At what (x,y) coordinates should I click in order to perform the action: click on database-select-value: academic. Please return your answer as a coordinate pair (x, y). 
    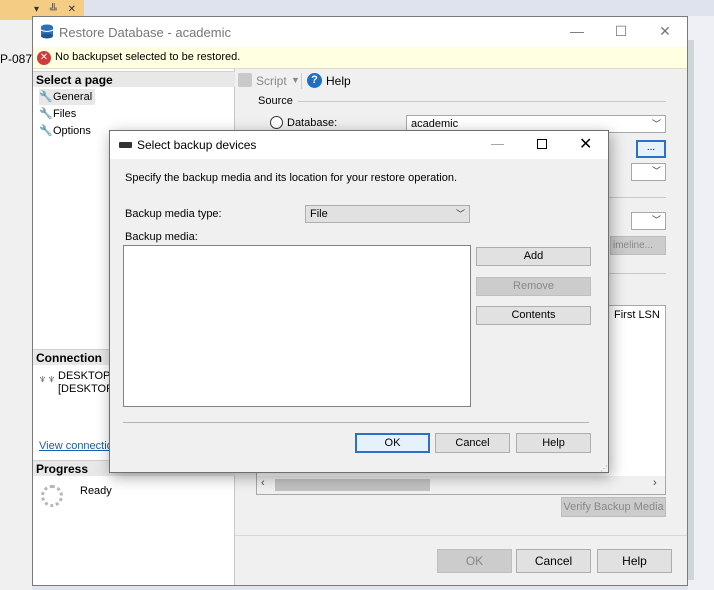
    Looking at the image, I should click on (435, 124).